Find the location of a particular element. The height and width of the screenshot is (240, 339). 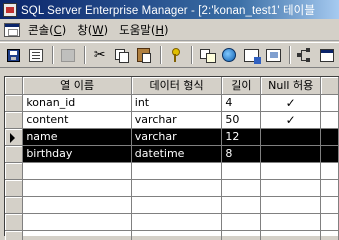

table-row: content varchar 50 ✓ is located at coordinates (172, 120).